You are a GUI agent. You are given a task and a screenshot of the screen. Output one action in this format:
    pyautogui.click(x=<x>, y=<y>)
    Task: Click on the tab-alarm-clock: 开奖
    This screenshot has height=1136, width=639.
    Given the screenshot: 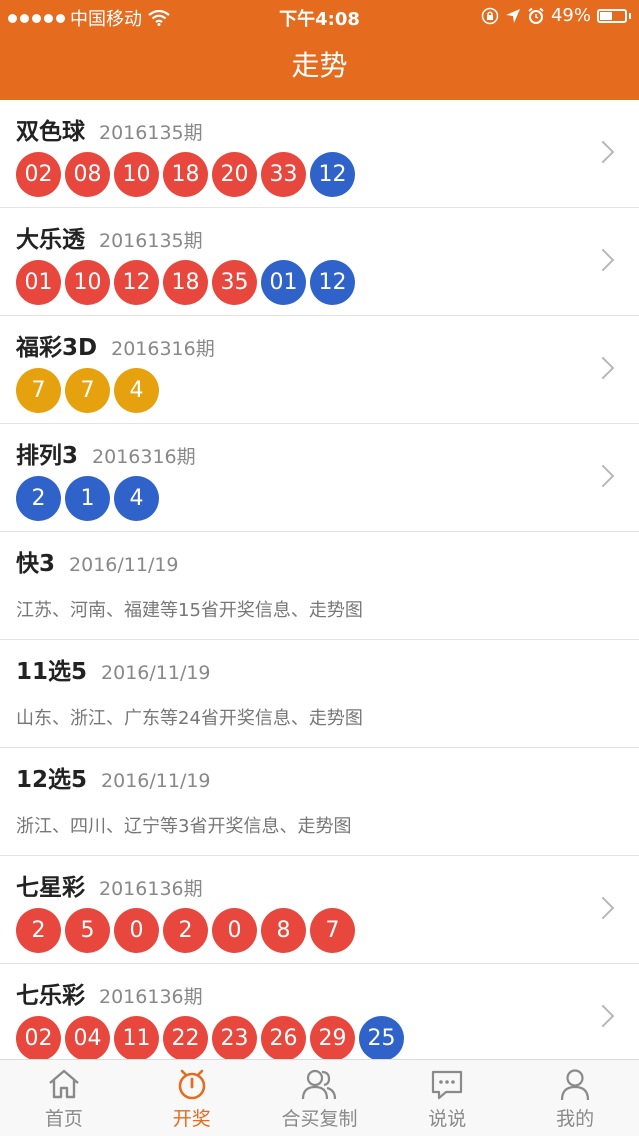 What is the action you would take?
    pyautogui.click(x=192, y=1098)
    